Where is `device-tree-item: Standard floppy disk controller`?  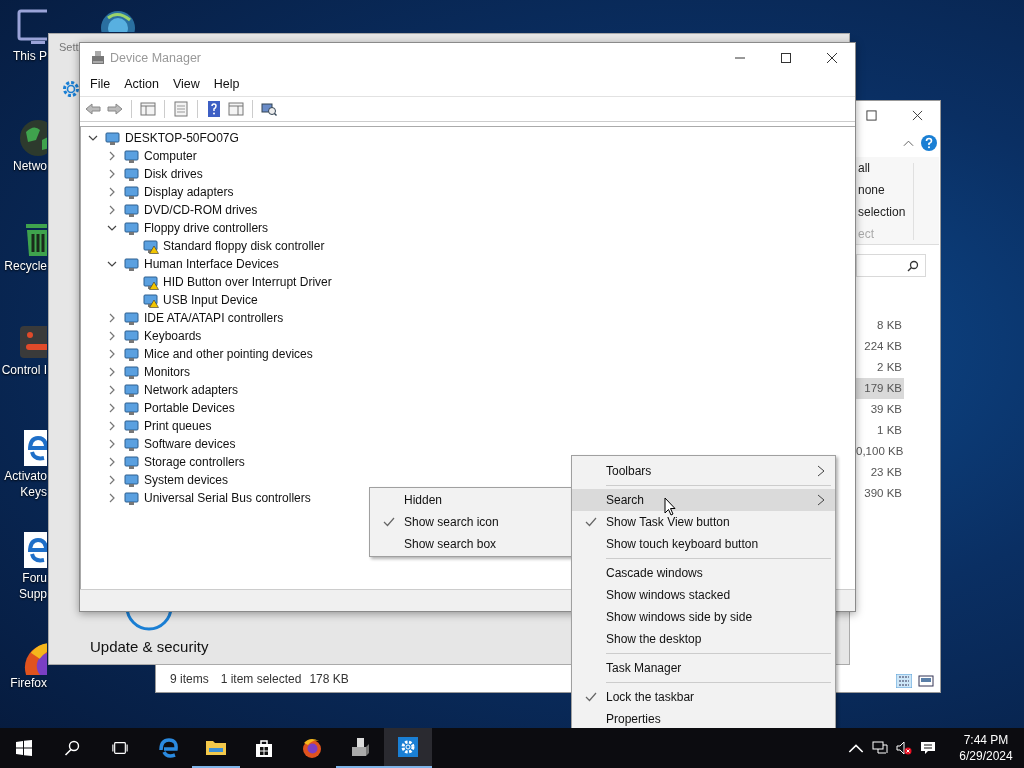 device-tree-item: Standard floppy disk controller is located at coordinates (244, 246).